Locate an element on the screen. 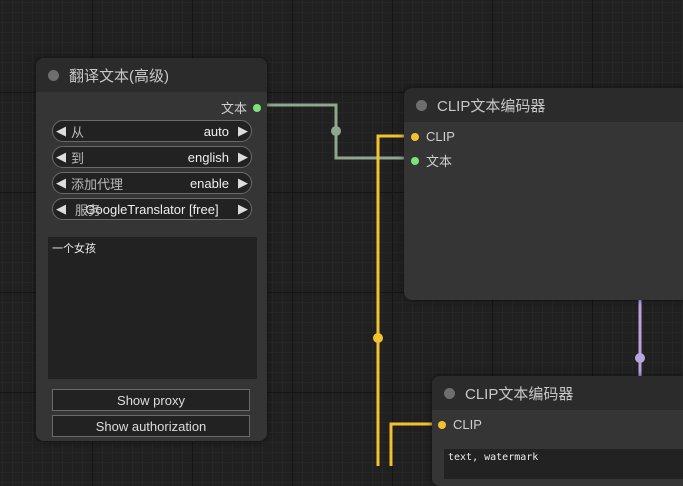 Image resolution: width=683 pixels, height=486 pixels. input-pin-text is located at coordinates (415, 160).